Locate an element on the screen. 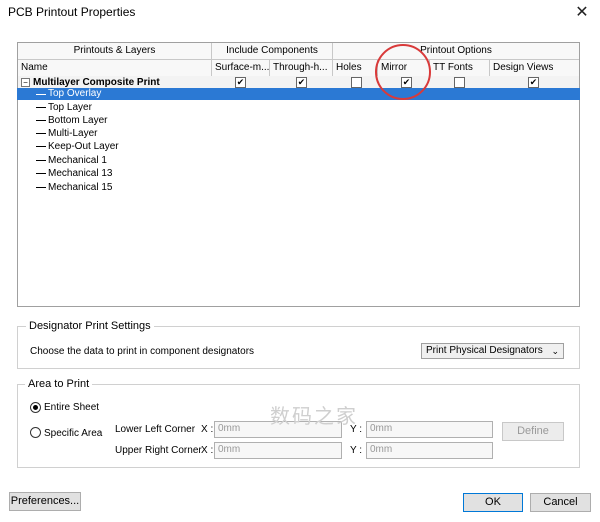  designator-select-value: Print Physical Designators is located at coordinates (484, 350).